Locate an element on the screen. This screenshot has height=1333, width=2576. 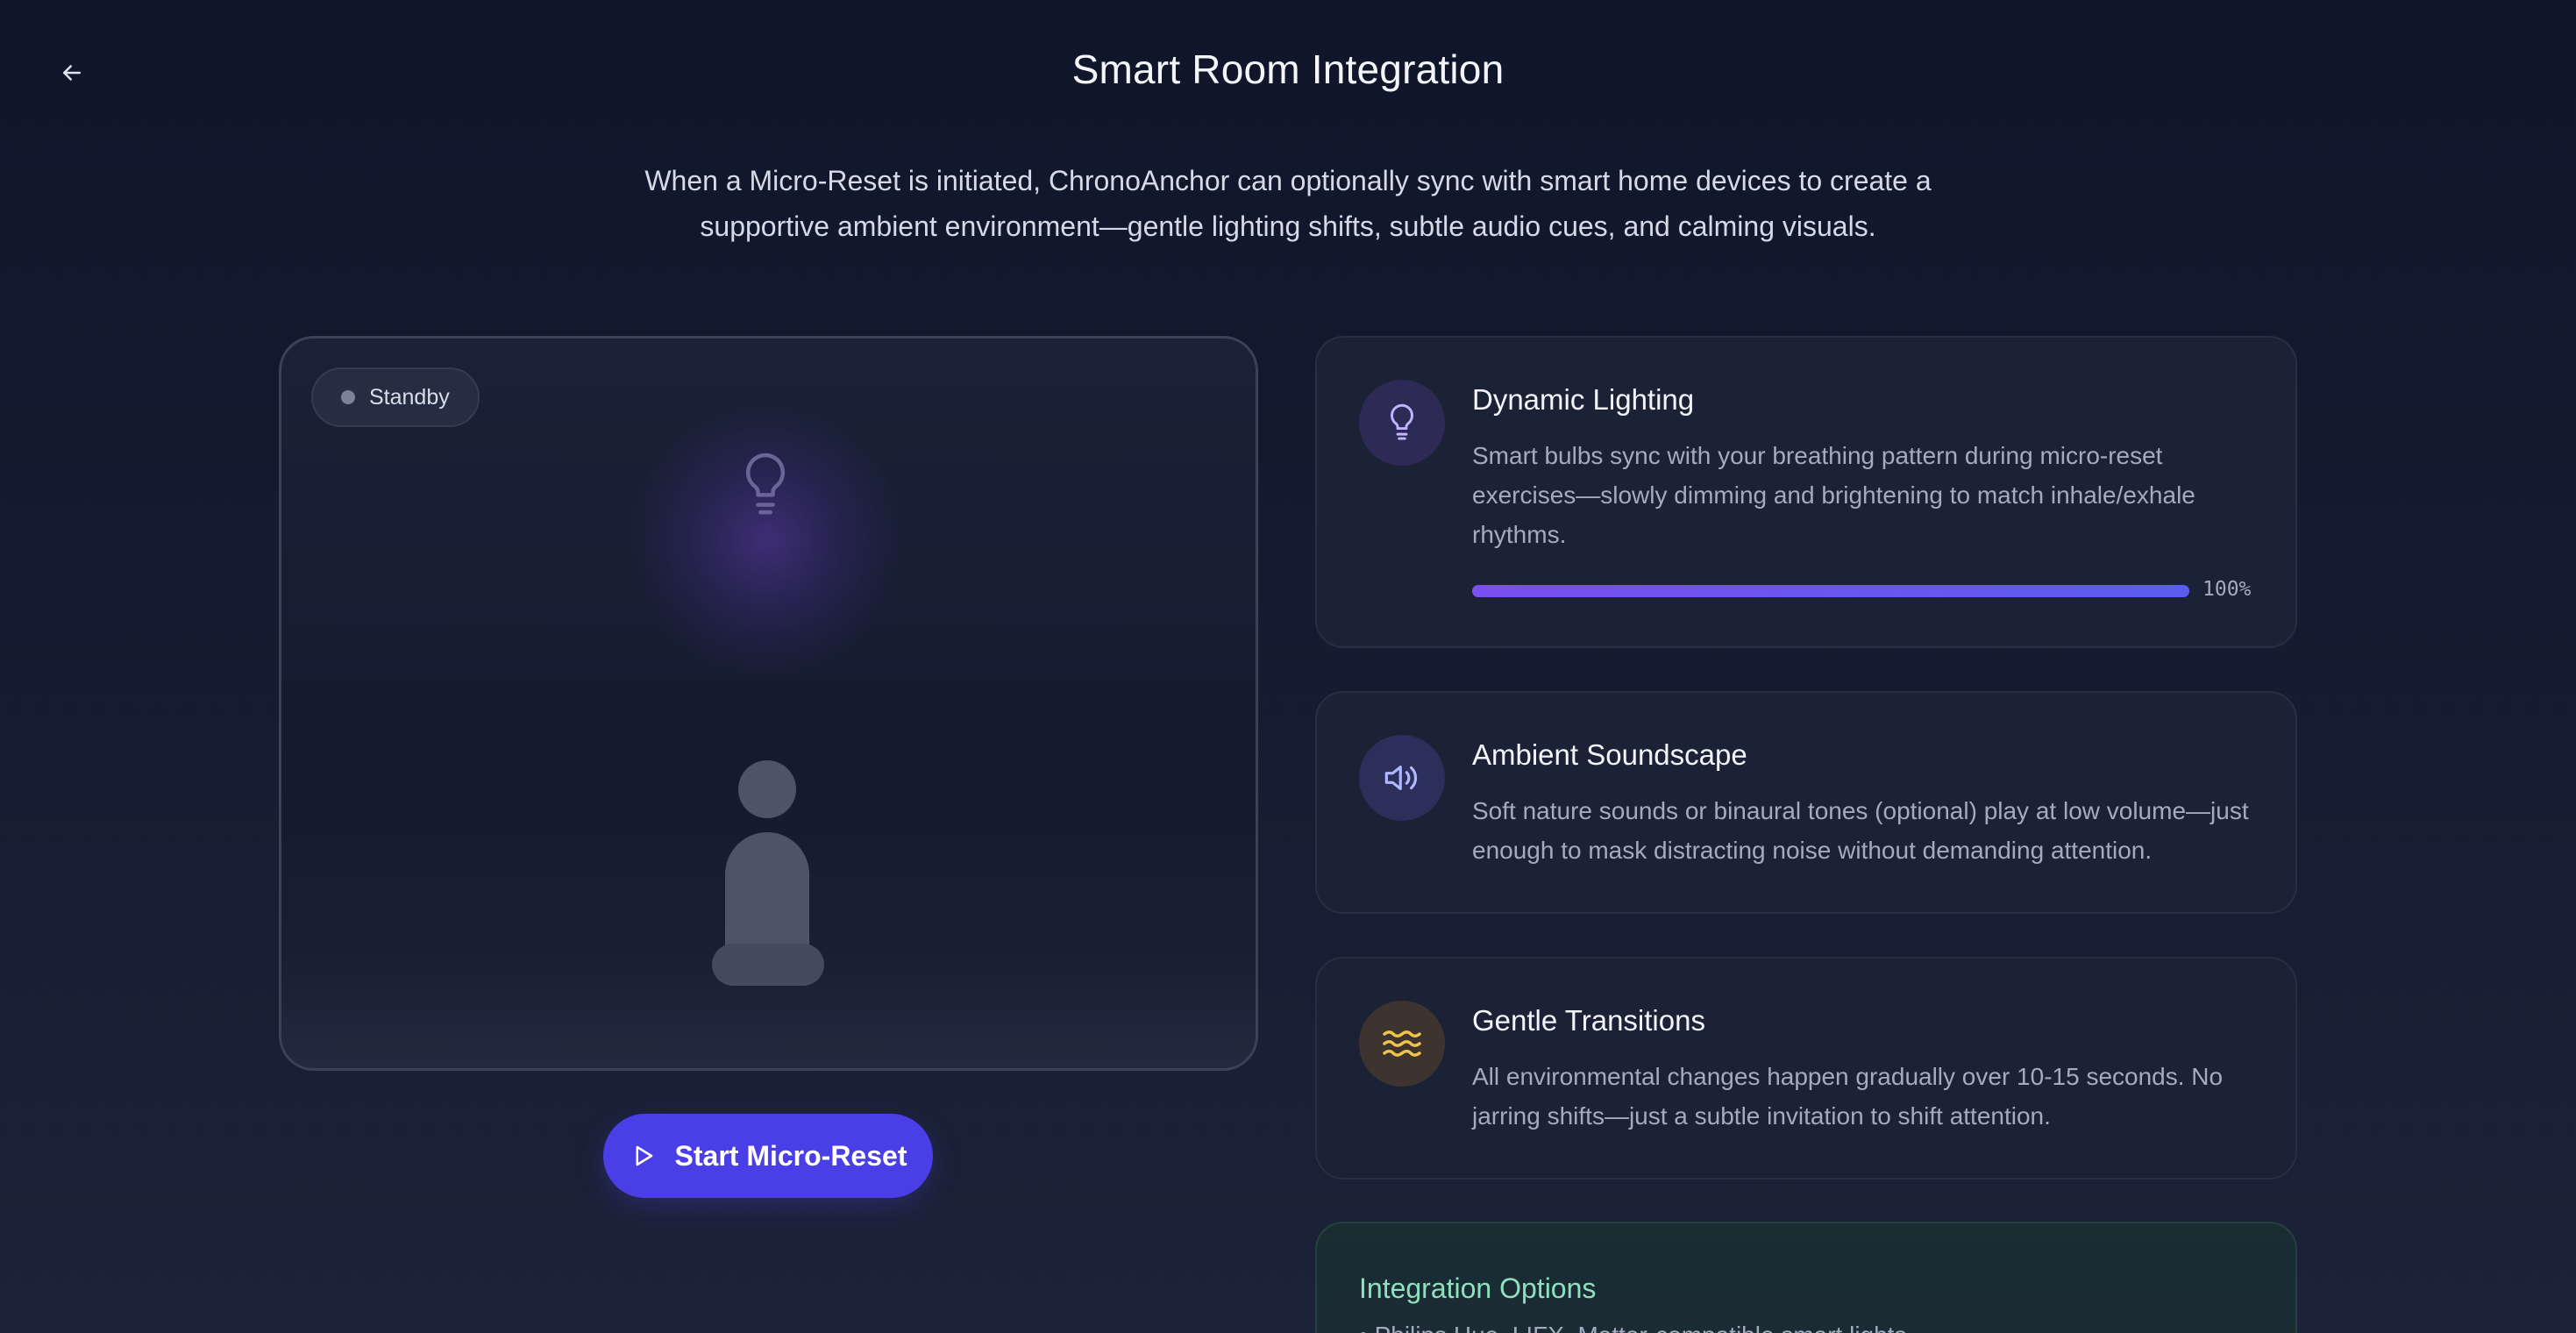
status-dot is located at coordinates (348, 397).